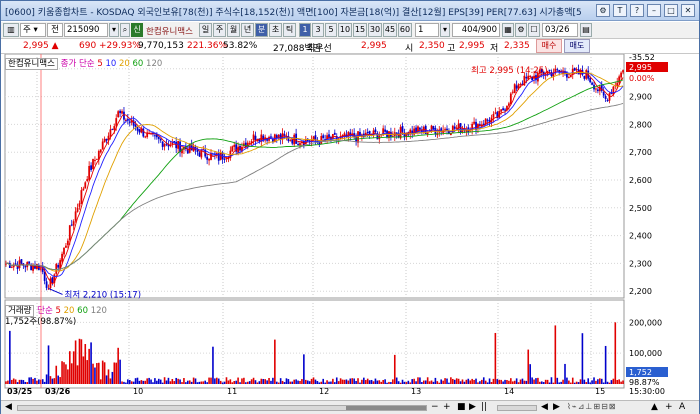 The height and width of the screenshot is (414, 700). What do you see at coordinates (586, 30) in the screenshot?
I see `calendar-icon: ▤` at bounding box center [586, 30].